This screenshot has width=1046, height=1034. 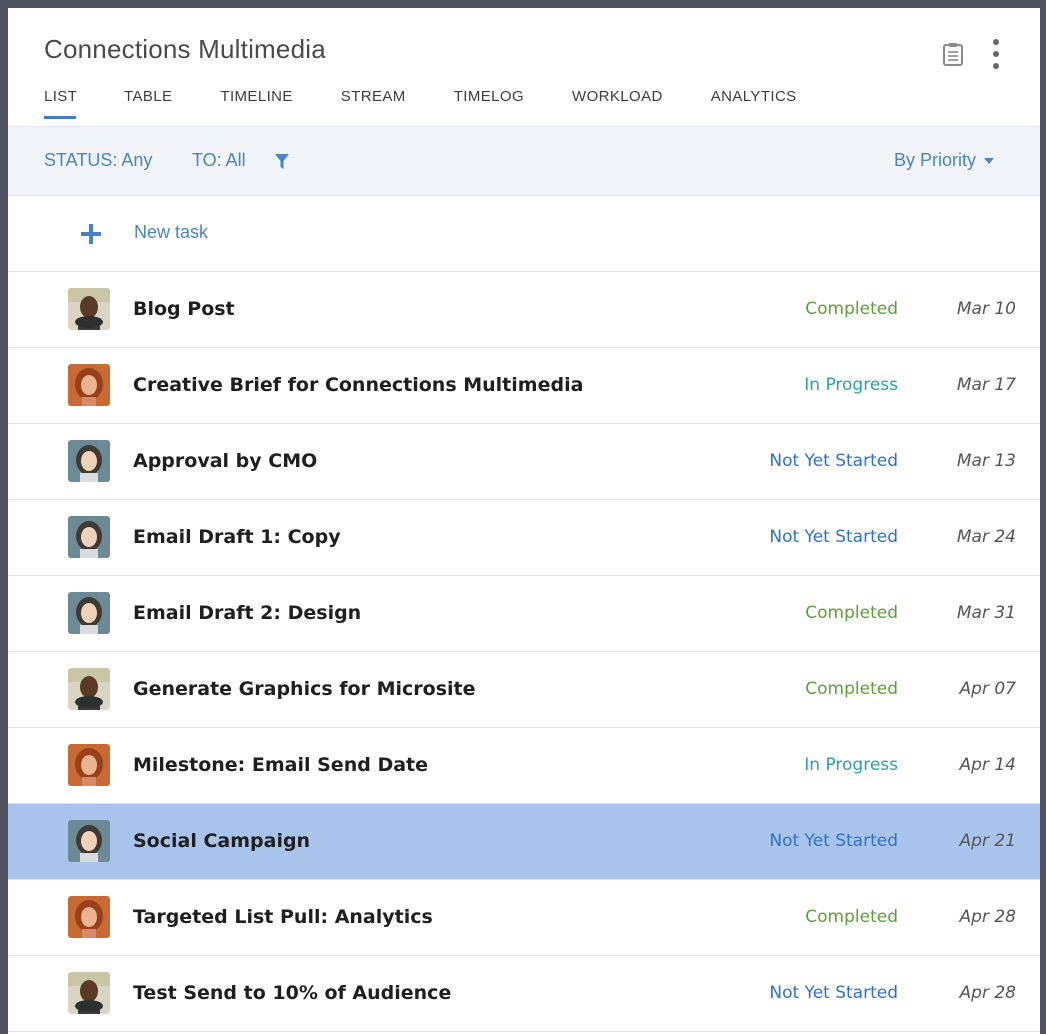 I want to click on task-due-date: Mar 31, so click(x=986, y=613).